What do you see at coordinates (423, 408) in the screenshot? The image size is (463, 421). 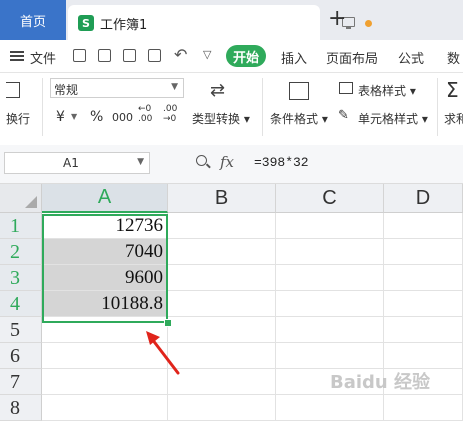 I see `cell-d8` at bounding box center [423, 408].